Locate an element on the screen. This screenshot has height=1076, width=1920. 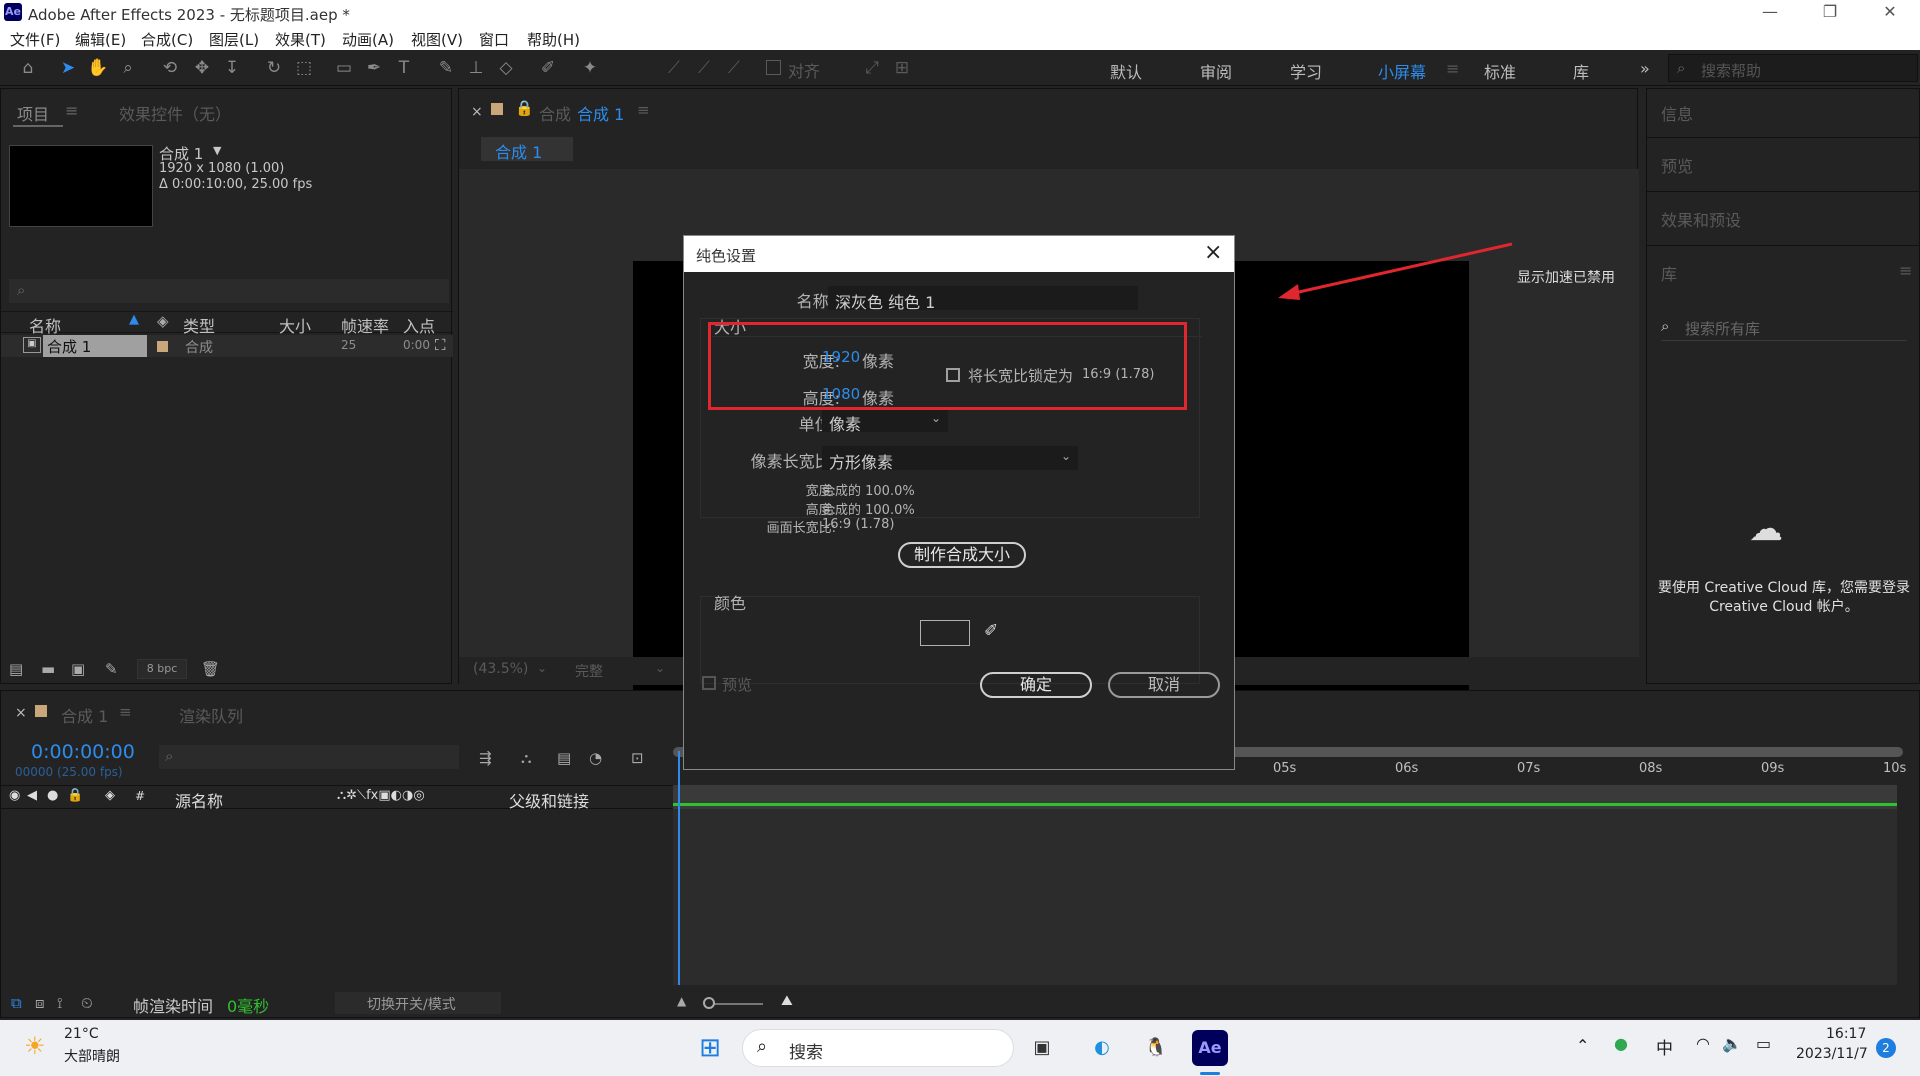
project-settings-icon: ✎ is located at coordinates (111, 669).